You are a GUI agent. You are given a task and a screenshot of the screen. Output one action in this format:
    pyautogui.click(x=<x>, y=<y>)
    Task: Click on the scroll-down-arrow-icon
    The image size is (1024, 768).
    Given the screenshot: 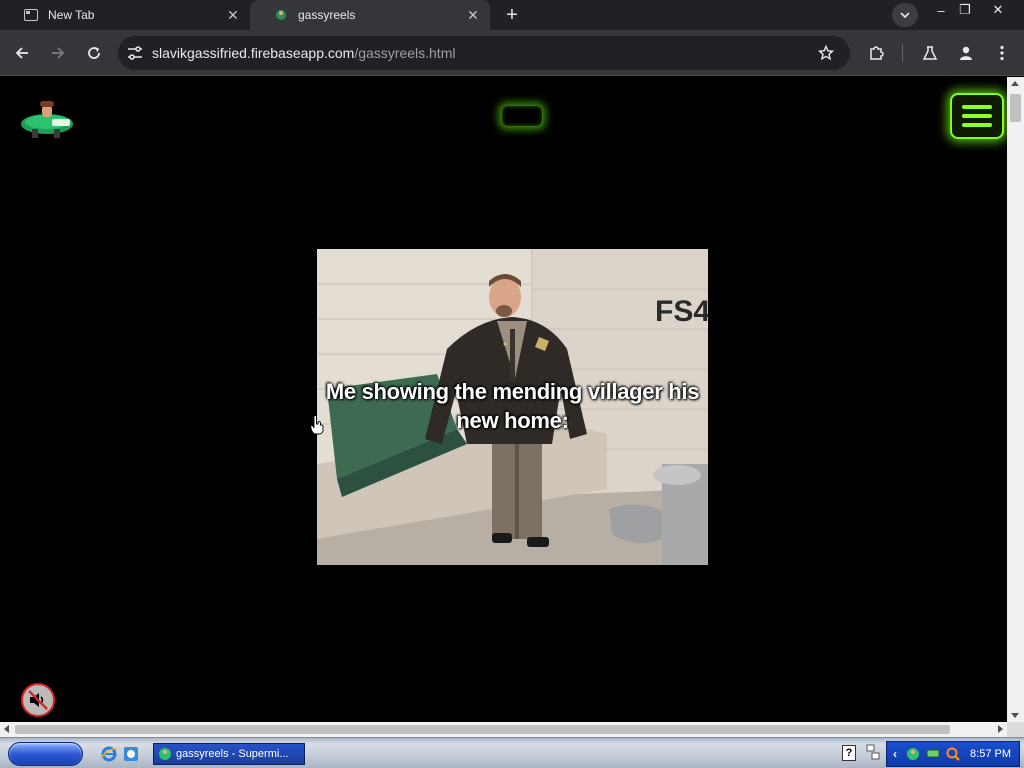 What is the action you would take?
    pyautogui.click(x=1015, y=715)
    